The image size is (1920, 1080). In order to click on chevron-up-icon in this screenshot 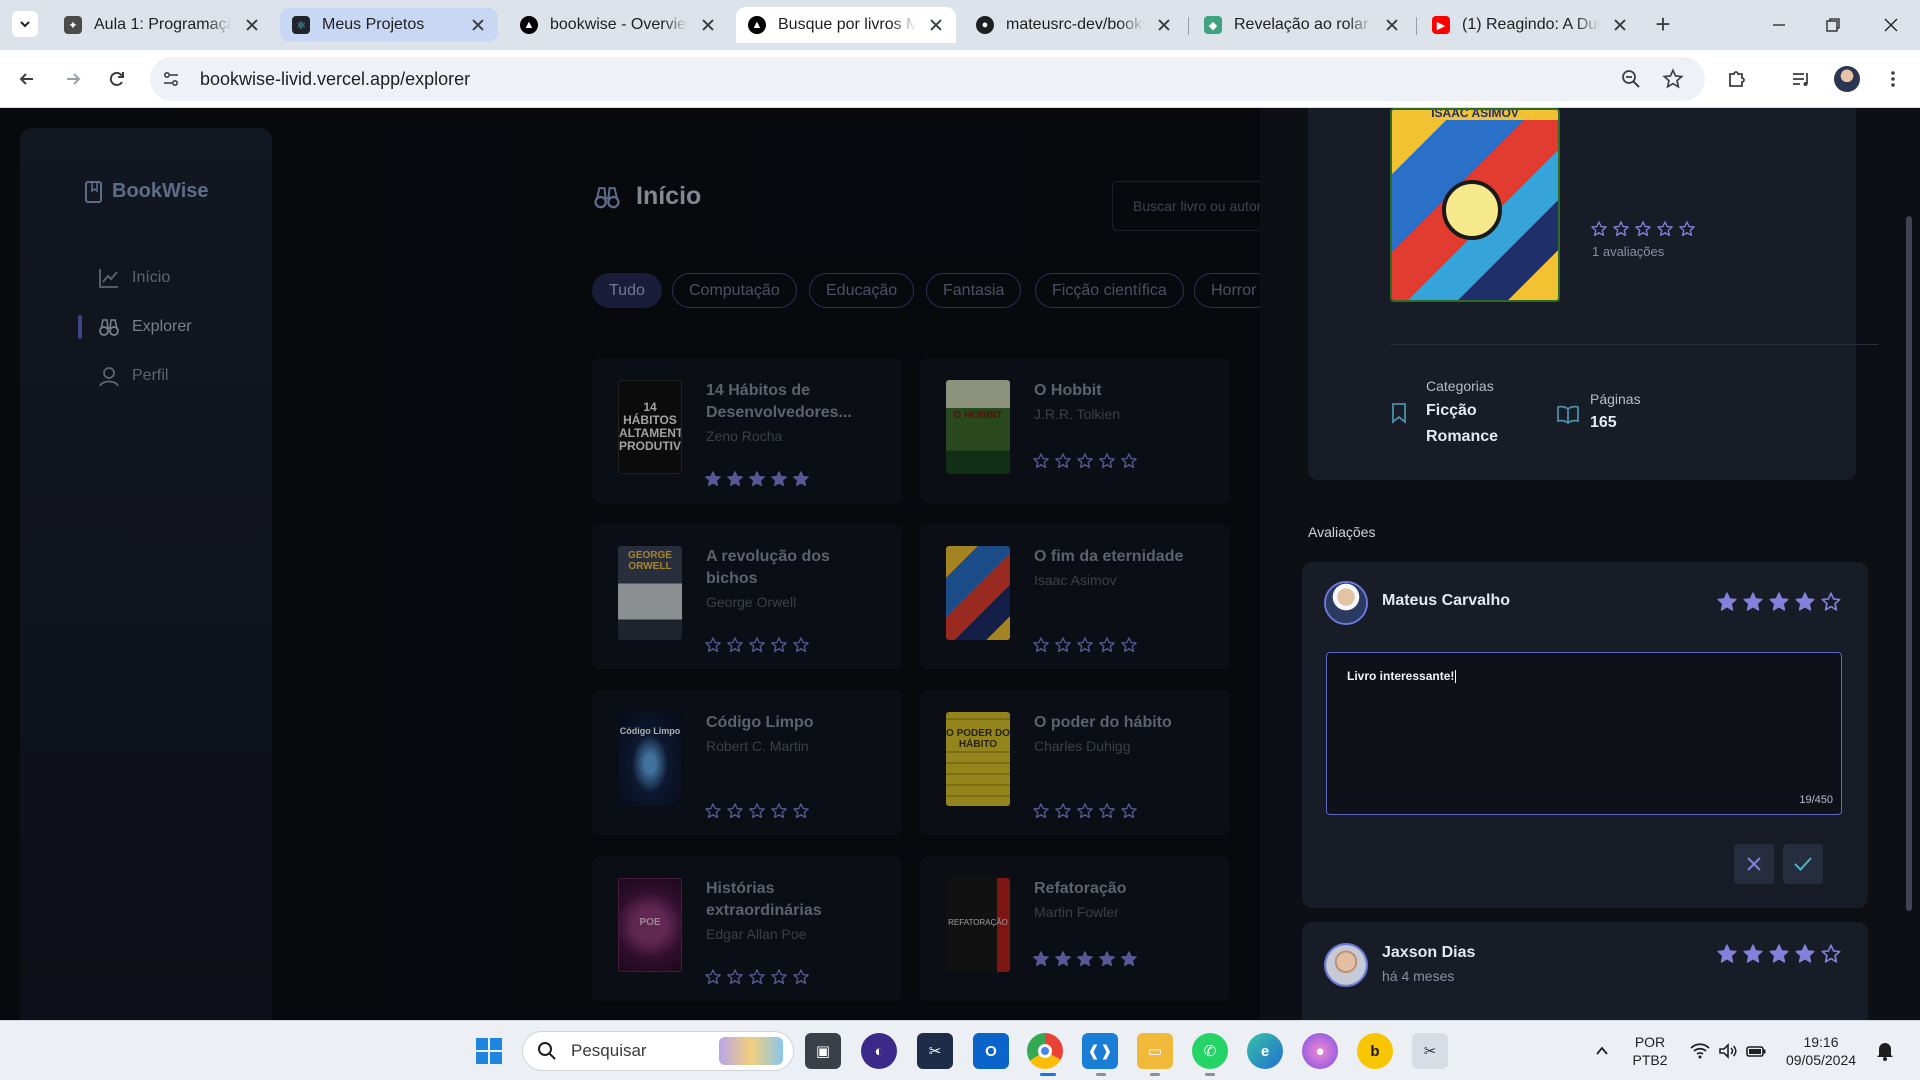, I will do `click(1602, 1051)`.